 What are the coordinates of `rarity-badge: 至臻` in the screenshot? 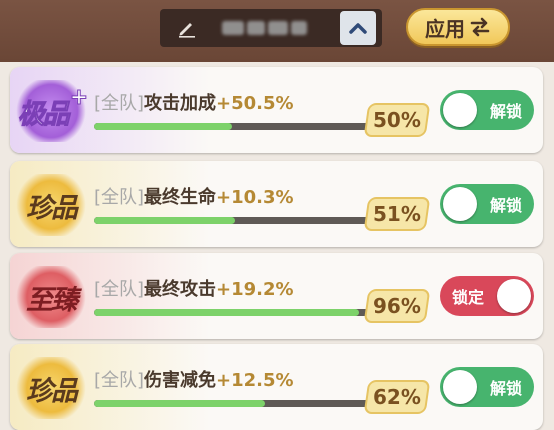 It's located at (51, 297).